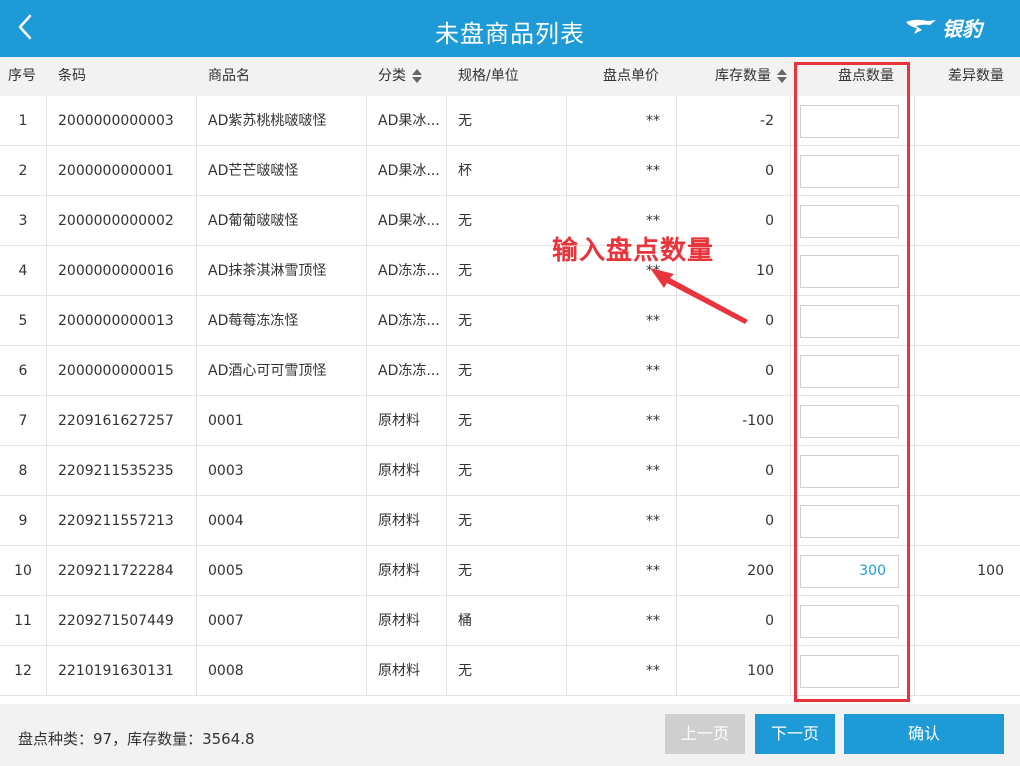 The image size is (1020, 766). I want to click on cell-barcode: 2000000000002, so click(116, 221).